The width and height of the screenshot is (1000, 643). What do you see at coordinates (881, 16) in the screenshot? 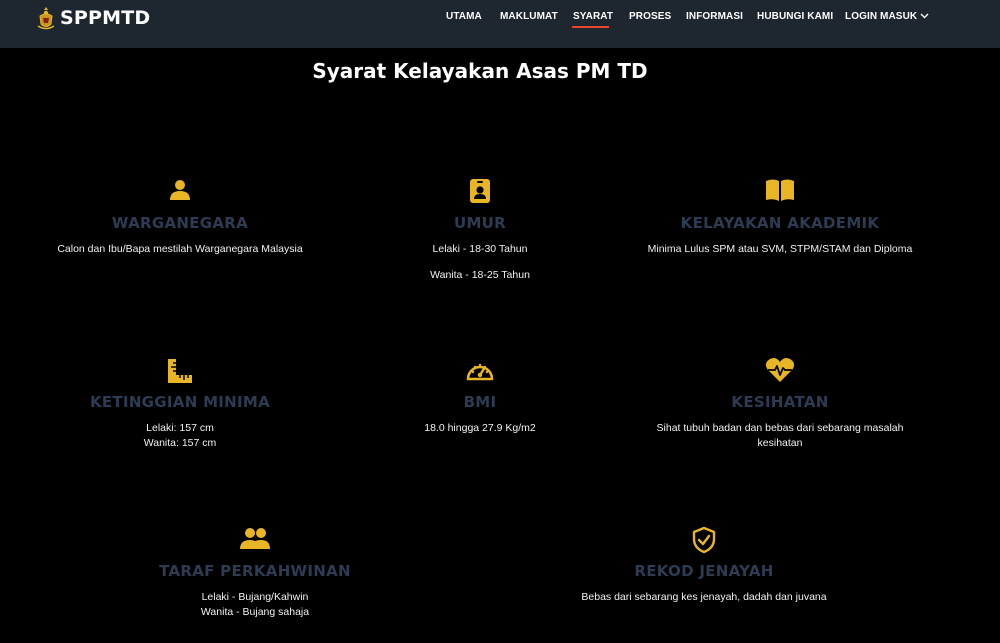
I see `nav-login-label: LOGIN MASUK` at bounding box center [881, 16].